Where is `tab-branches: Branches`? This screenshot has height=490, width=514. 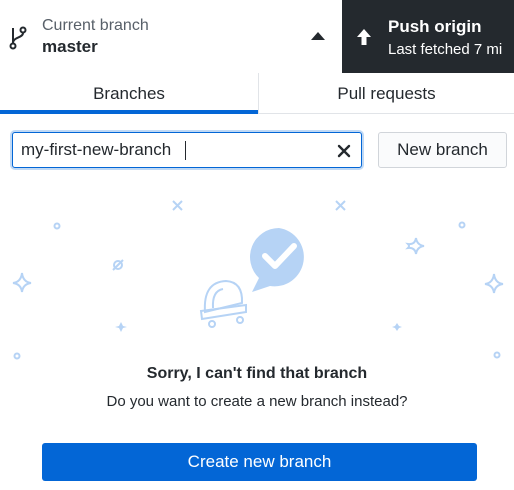
tab-branches: Branches is located at coordinates (129, 93).